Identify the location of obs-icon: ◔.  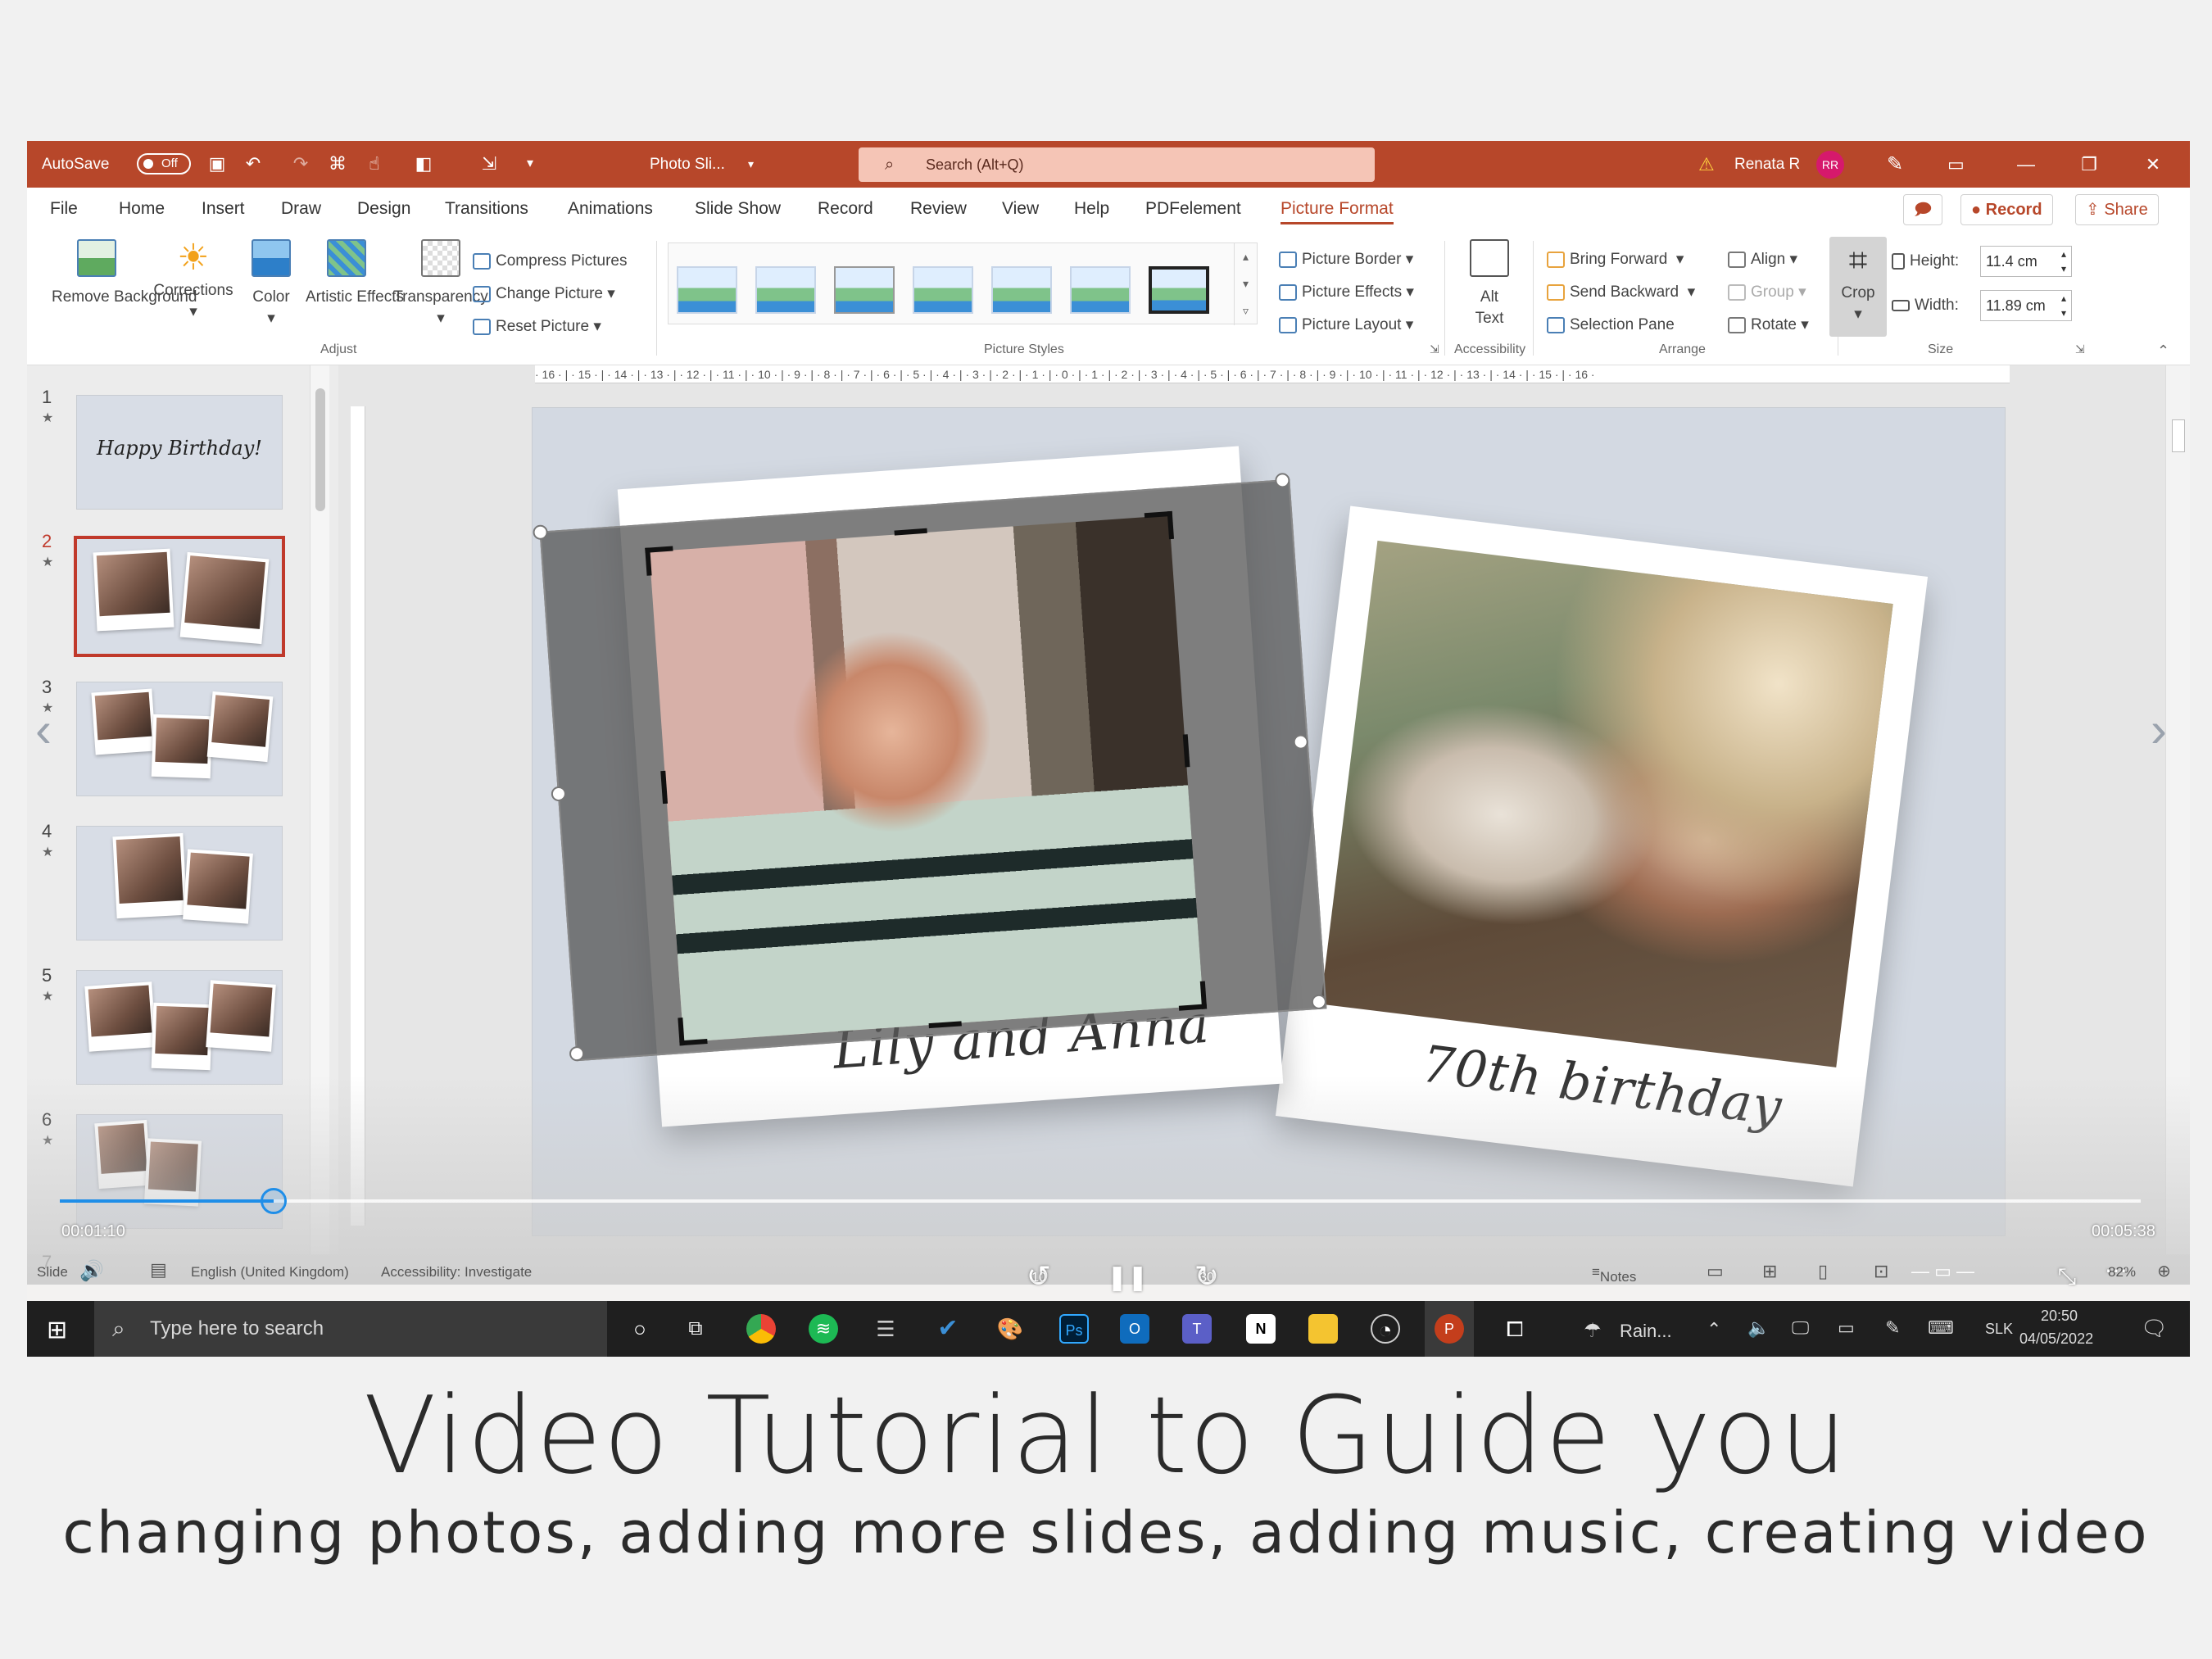
(1385, 1329).